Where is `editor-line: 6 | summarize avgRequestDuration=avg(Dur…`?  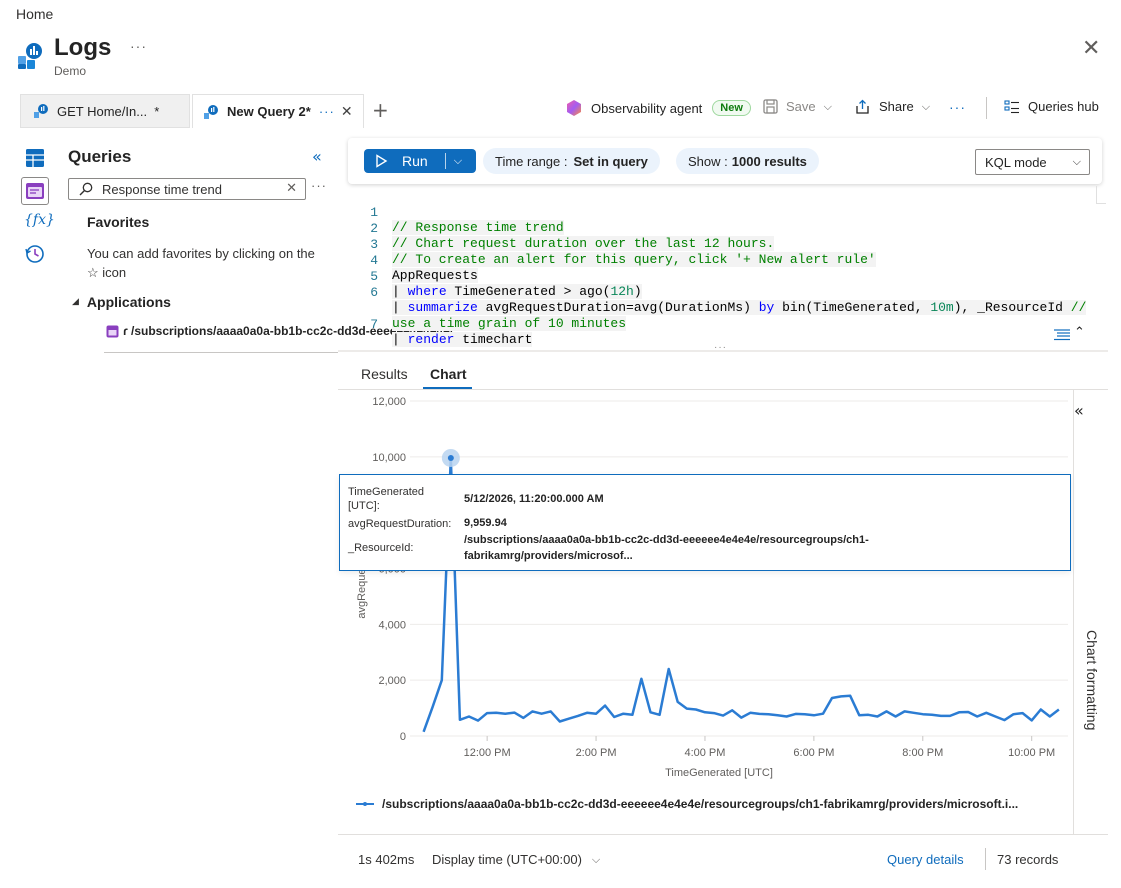 editor-line: 6 | summarize avgRequestDuration=avg(Dur… is located at coordinates (717, 292).